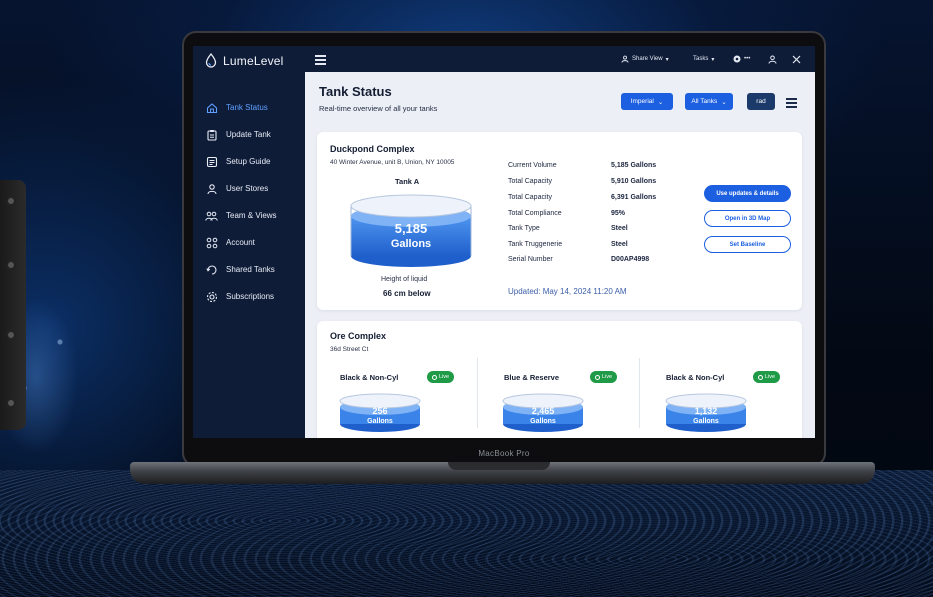 The height and width of the screenshot is (597, 933). I want to click on detail-value: 95%, so click(618, 213).